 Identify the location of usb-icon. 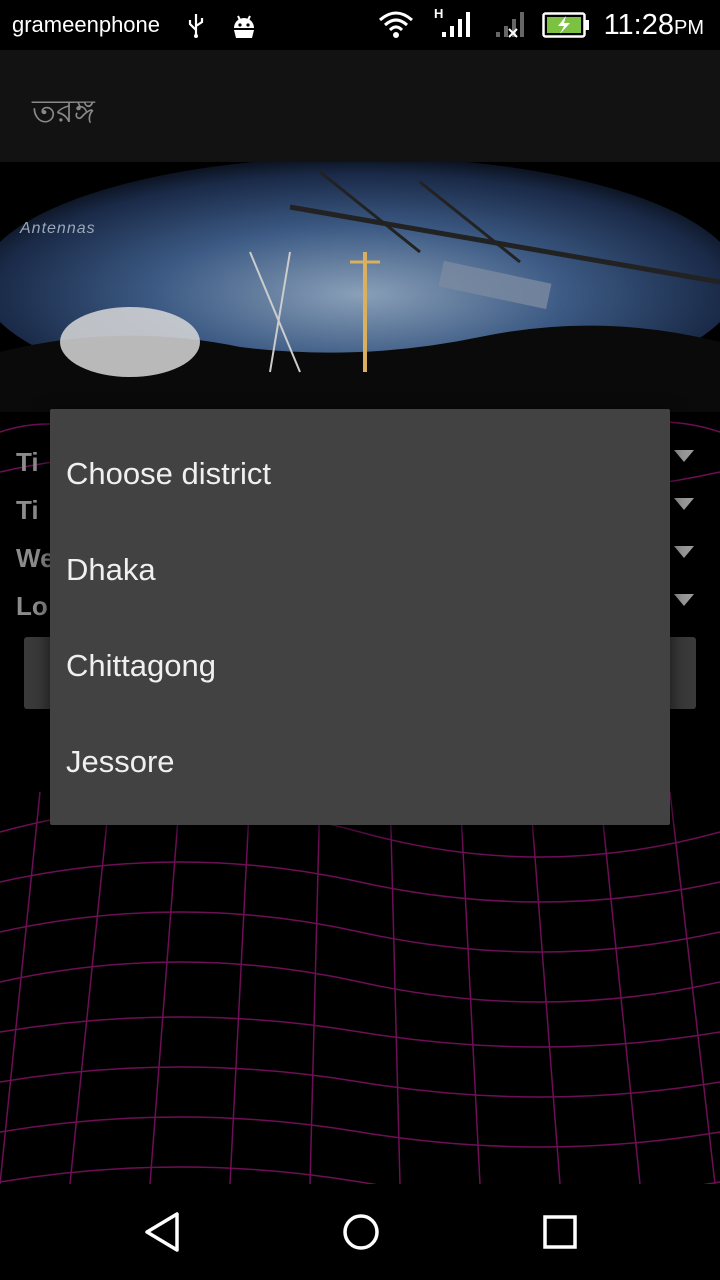
(196, 26).